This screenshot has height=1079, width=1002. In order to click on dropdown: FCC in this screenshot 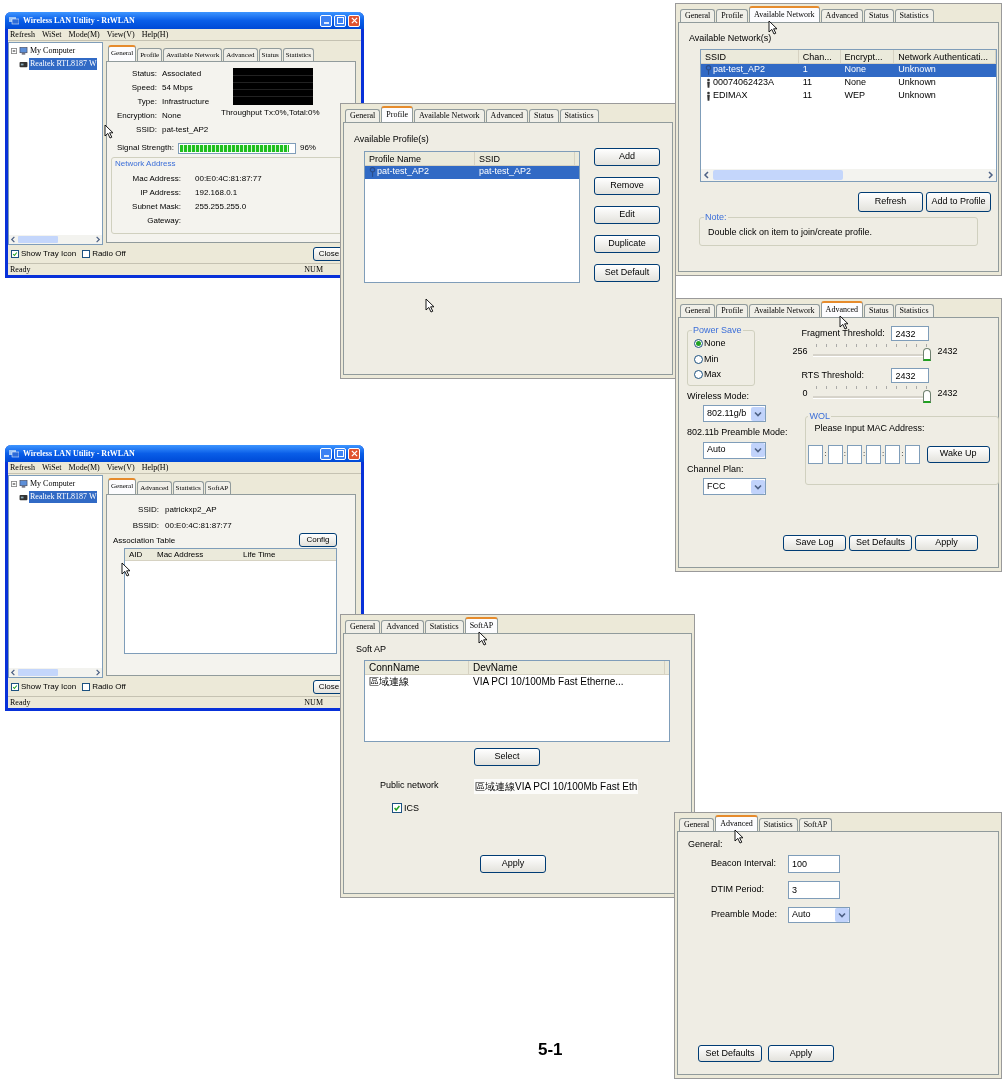, I will do `click(734, 486)`.